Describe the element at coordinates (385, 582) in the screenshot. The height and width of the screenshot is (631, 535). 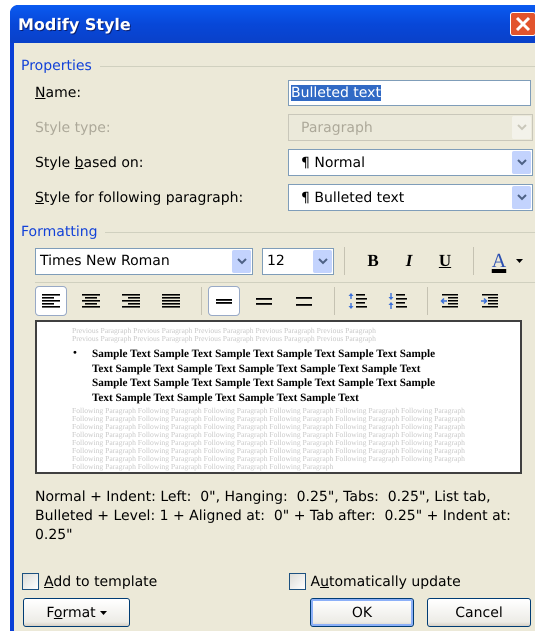
I see `checkbox-label: Automatically update` at that location.